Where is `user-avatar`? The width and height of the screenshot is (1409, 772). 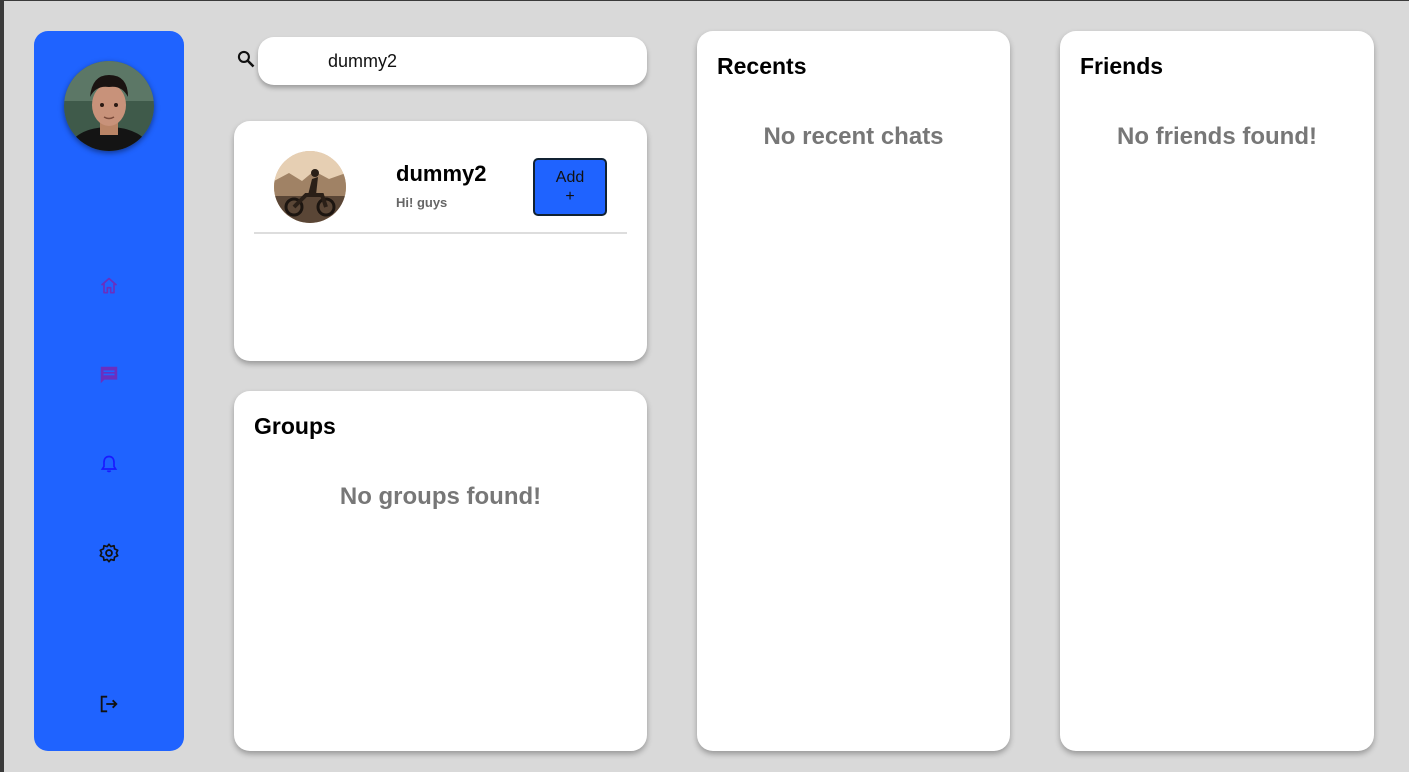
user-avatar is located at coordinates (109, 106).